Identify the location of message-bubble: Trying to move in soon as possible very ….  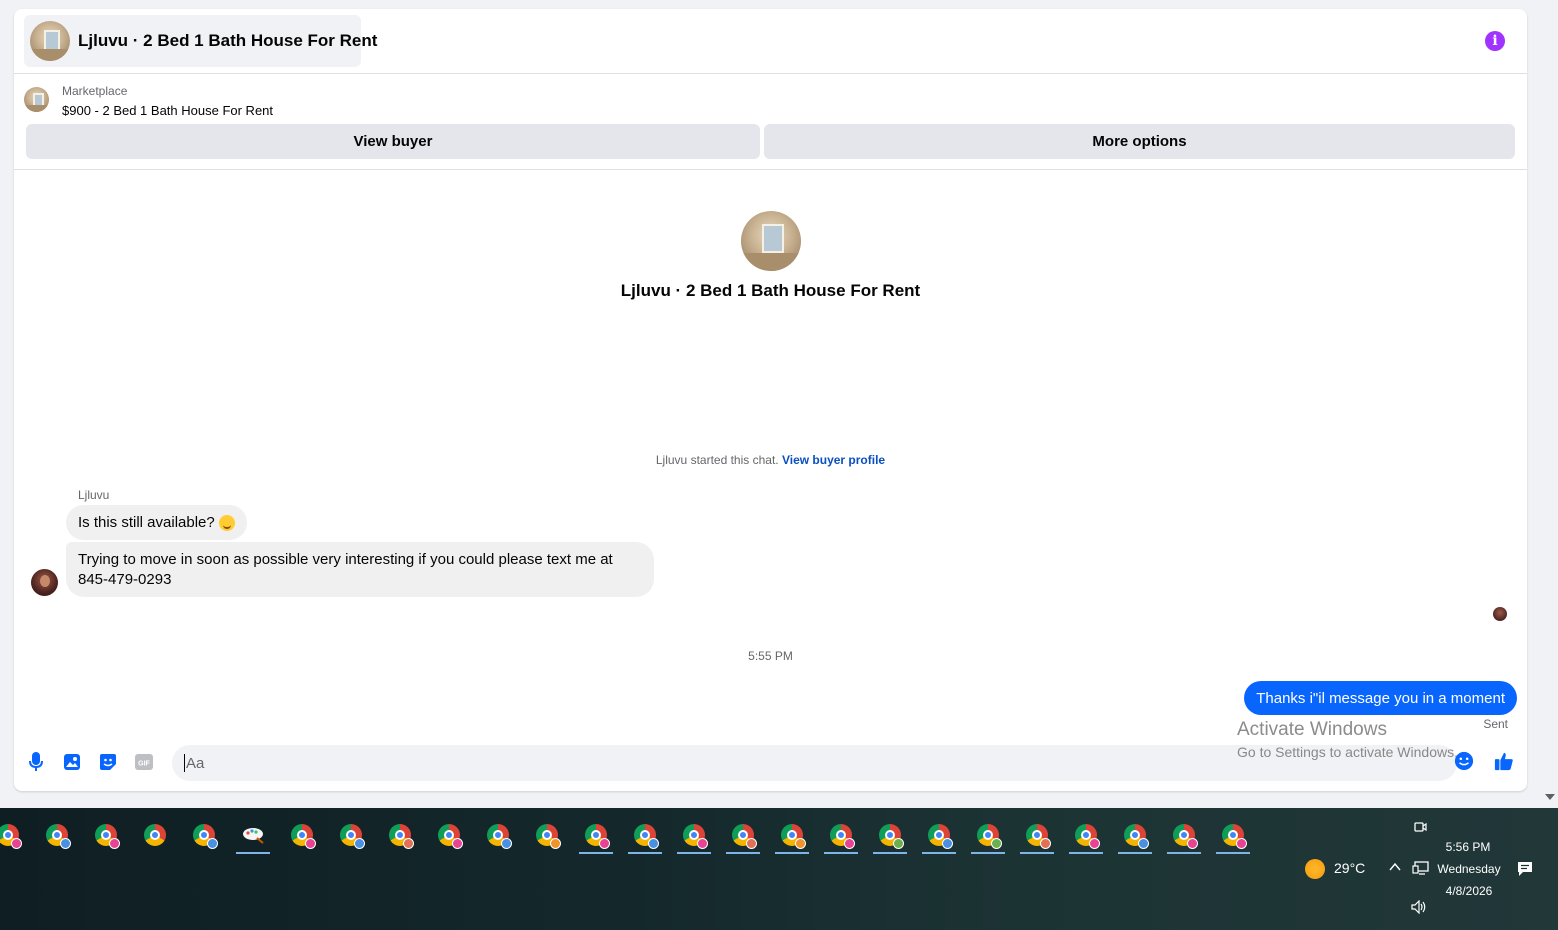
(360, 569).